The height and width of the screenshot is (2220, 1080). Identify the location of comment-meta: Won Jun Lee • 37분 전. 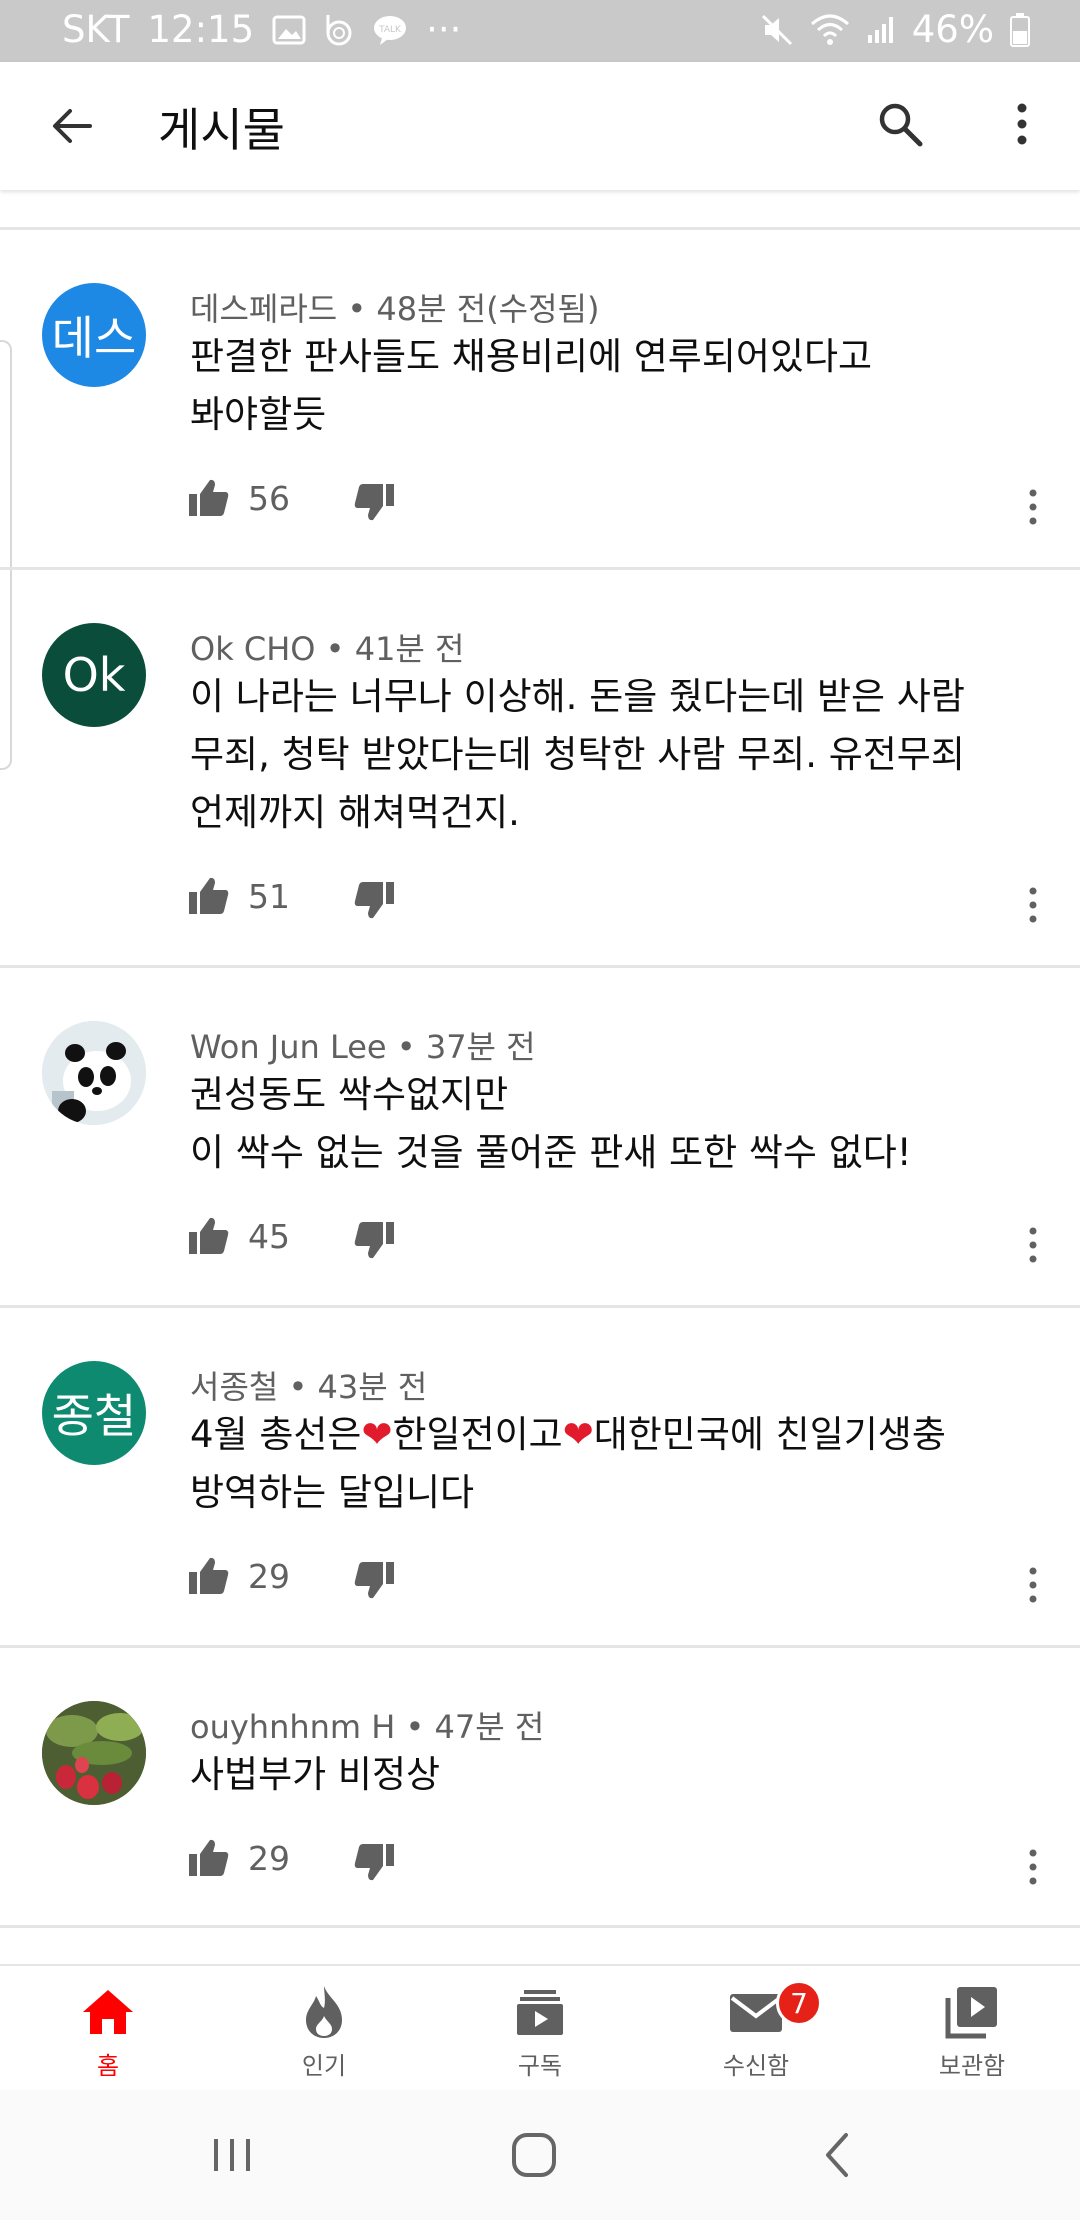
(363, 1045).